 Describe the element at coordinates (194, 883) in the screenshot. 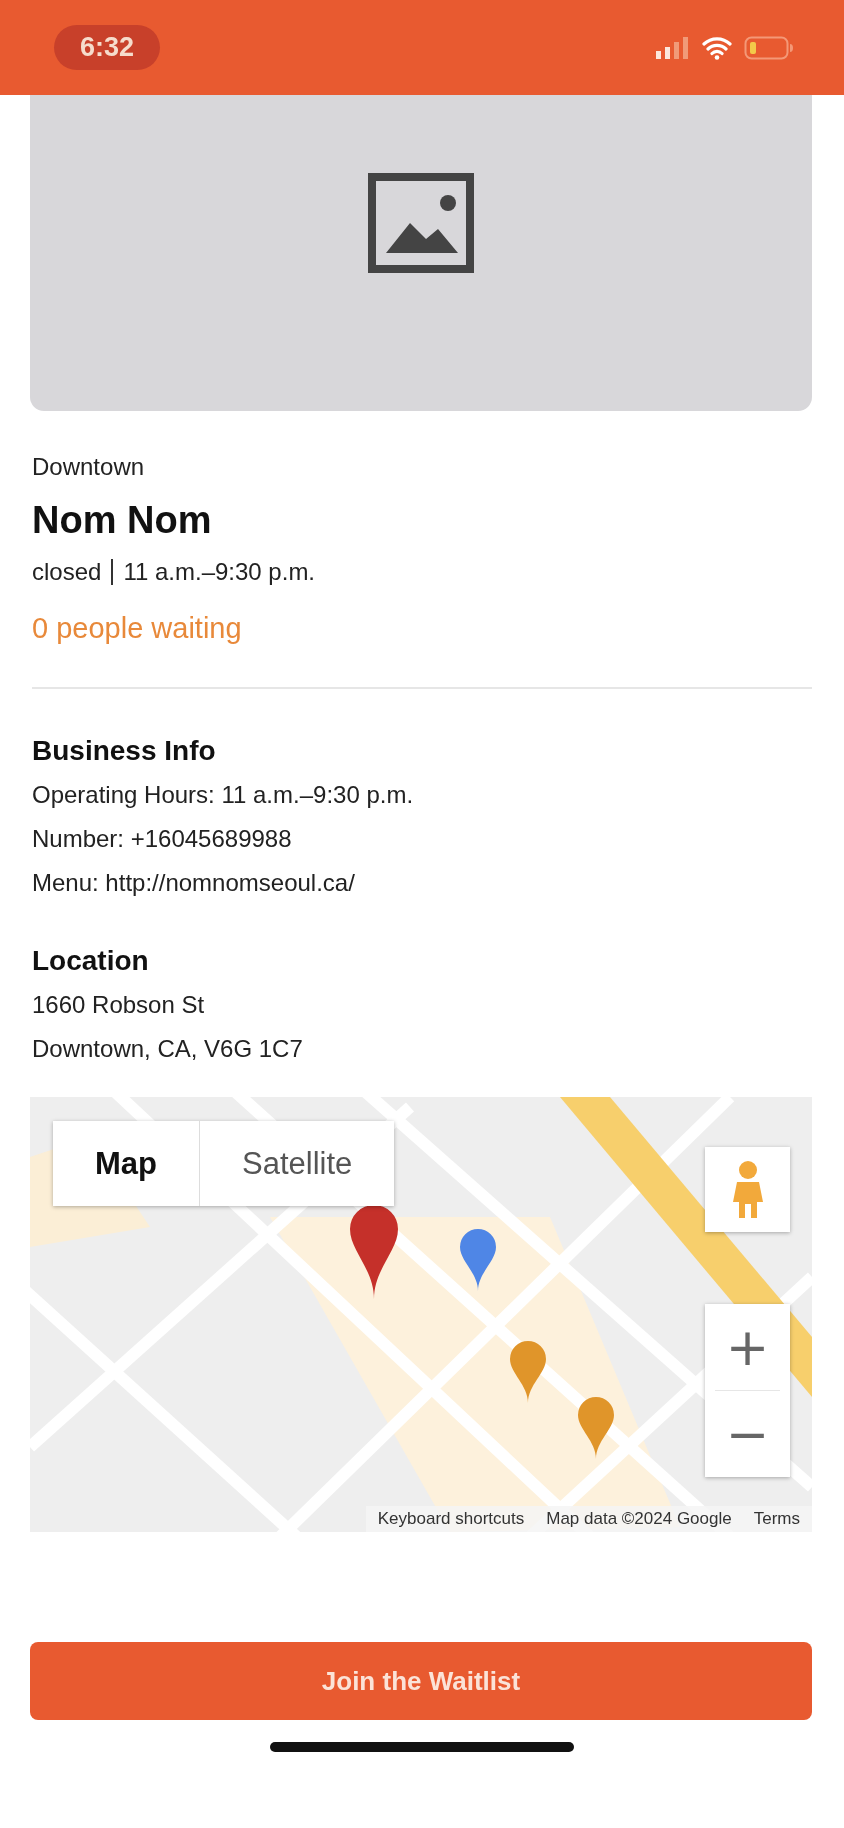

I see `info-line: Menu: http://nomnomseoul.ca/` at that location.